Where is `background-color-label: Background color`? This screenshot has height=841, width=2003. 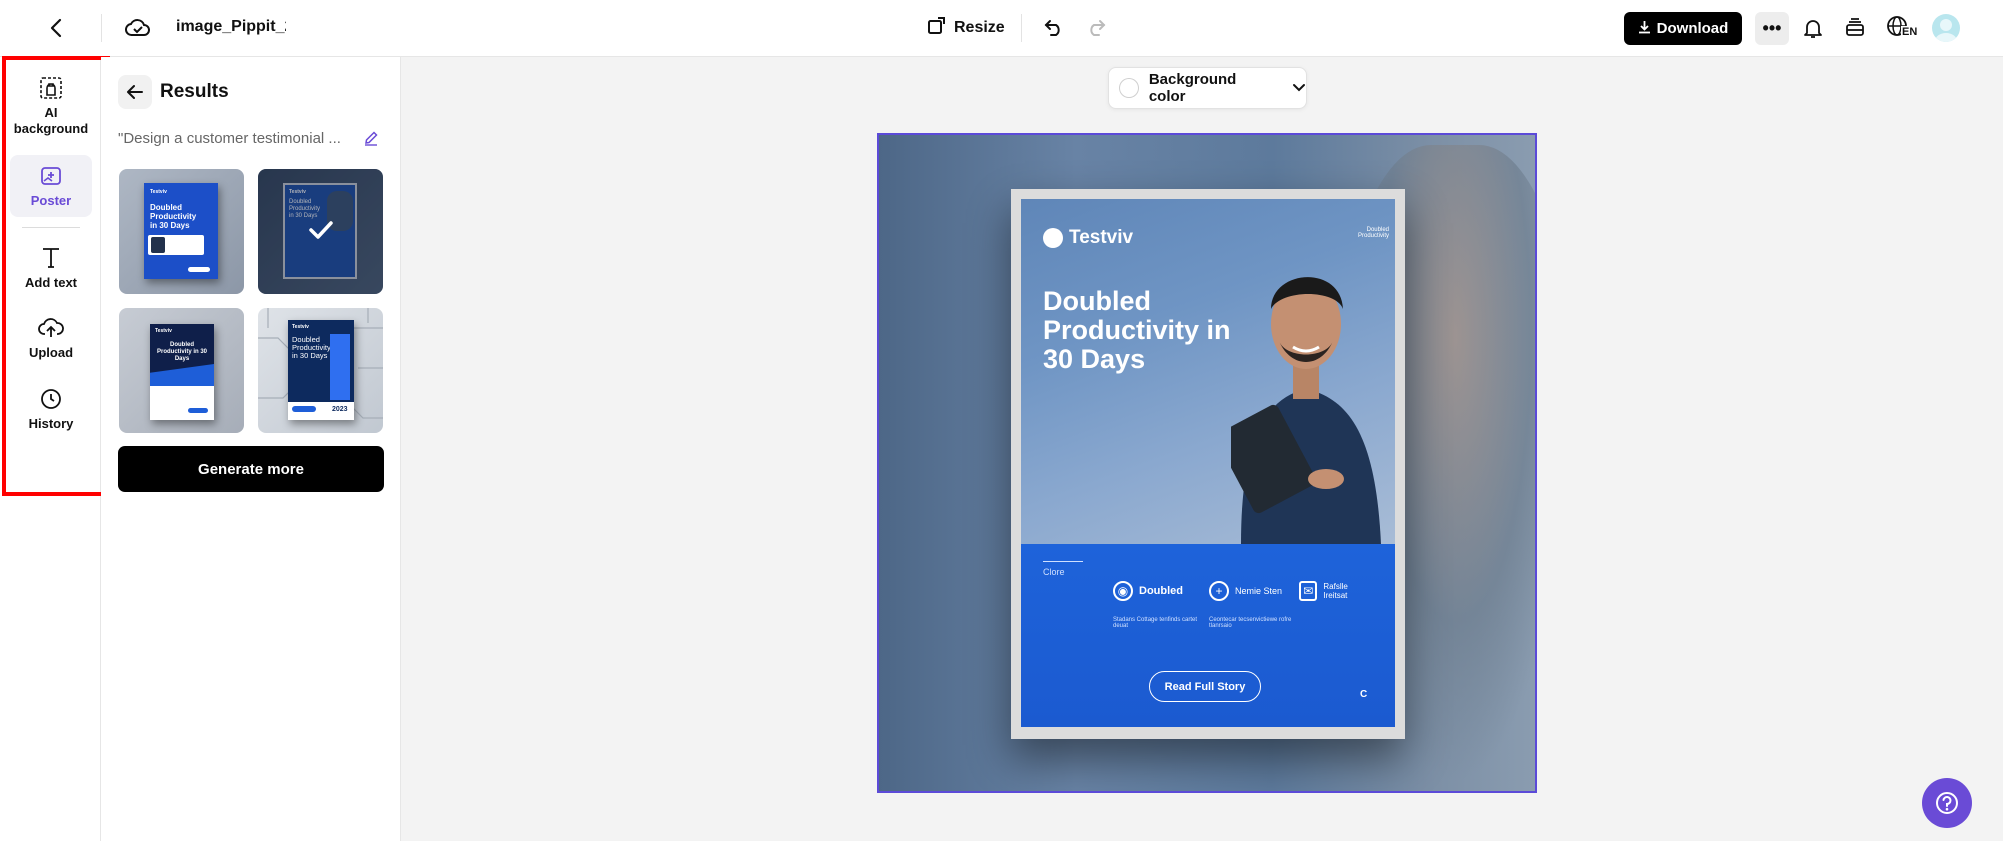
background-color-label: Background color is located at coordinates (1192, 88).